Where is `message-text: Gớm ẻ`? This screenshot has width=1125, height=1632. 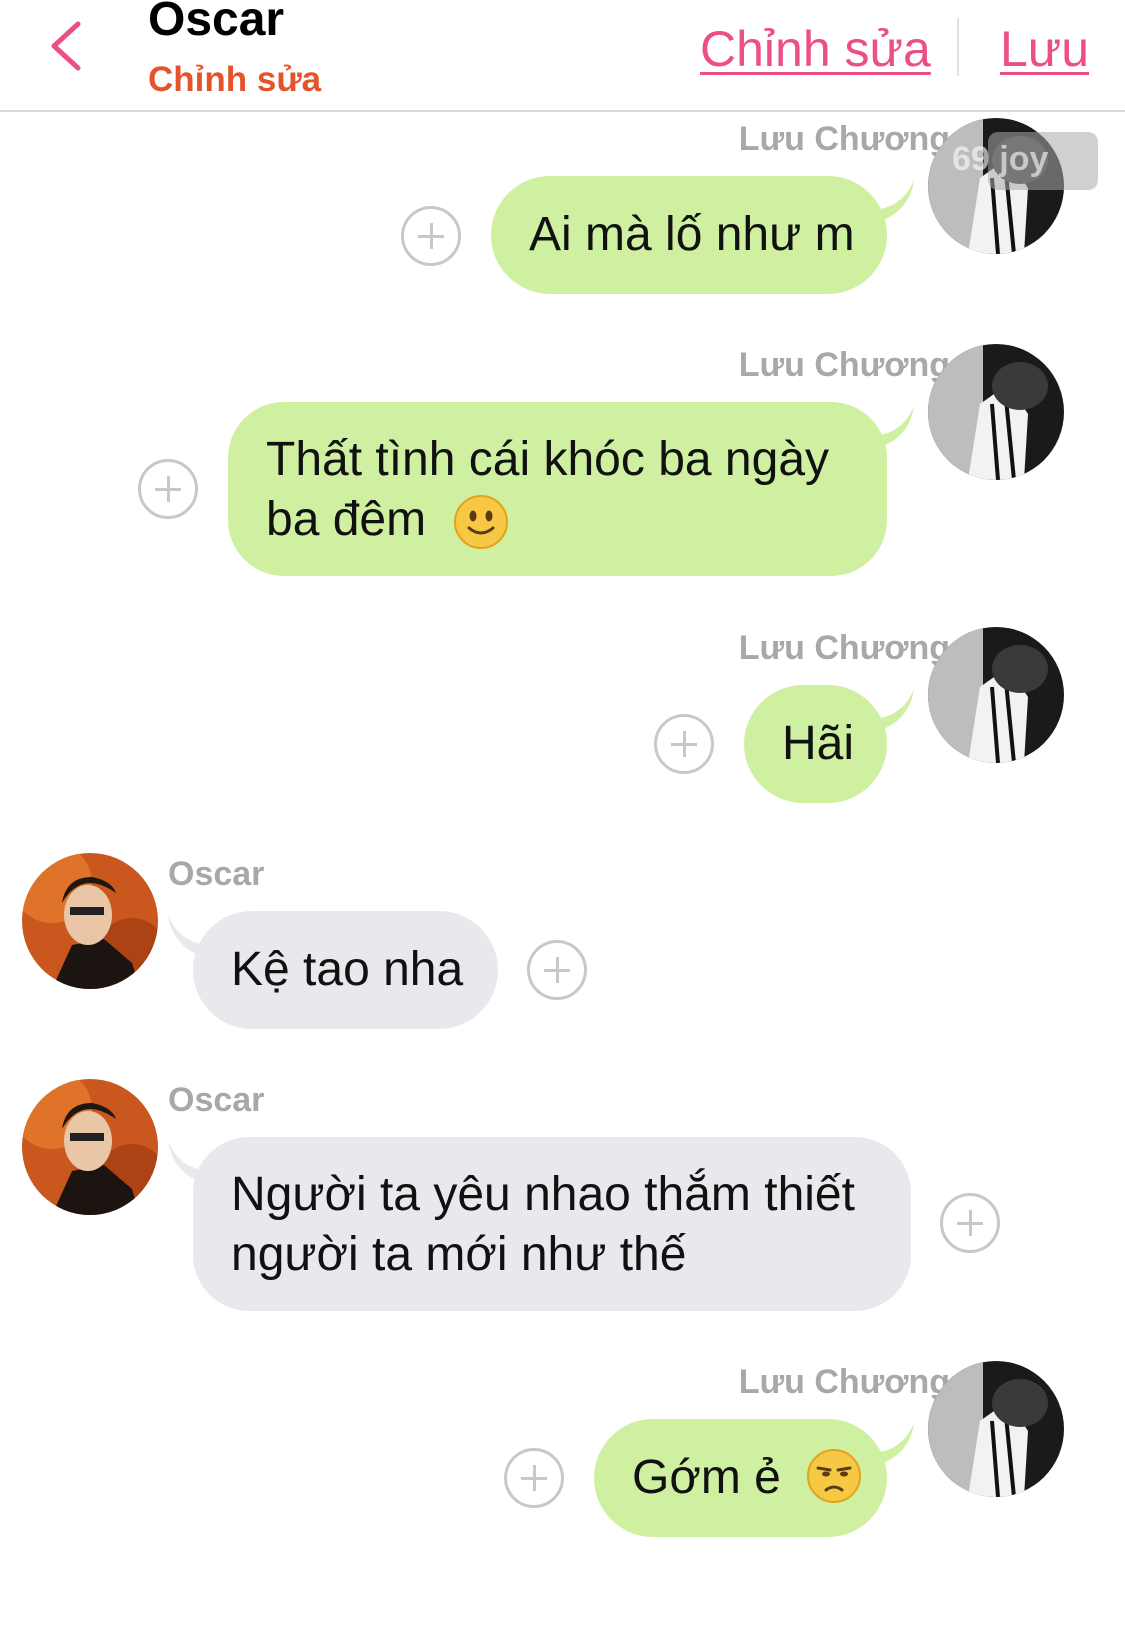 message-text: Gớm ẻ is located at coordinates (706, 1477).